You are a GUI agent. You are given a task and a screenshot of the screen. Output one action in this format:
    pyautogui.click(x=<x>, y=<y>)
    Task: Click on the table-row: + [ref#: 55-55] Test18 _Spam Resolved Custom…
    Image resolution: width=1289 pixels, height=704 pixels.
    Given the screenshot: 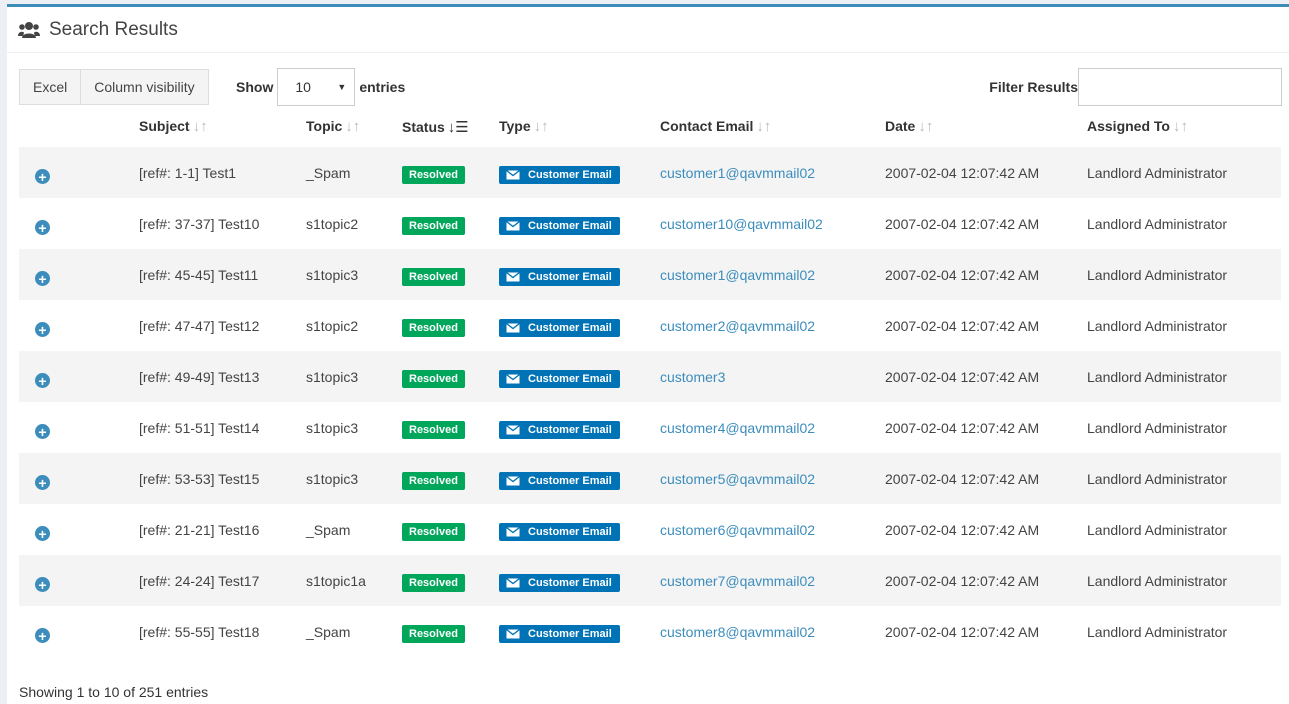 What is the action you would take?
    pyautogui.click(x=650, y=631)
    